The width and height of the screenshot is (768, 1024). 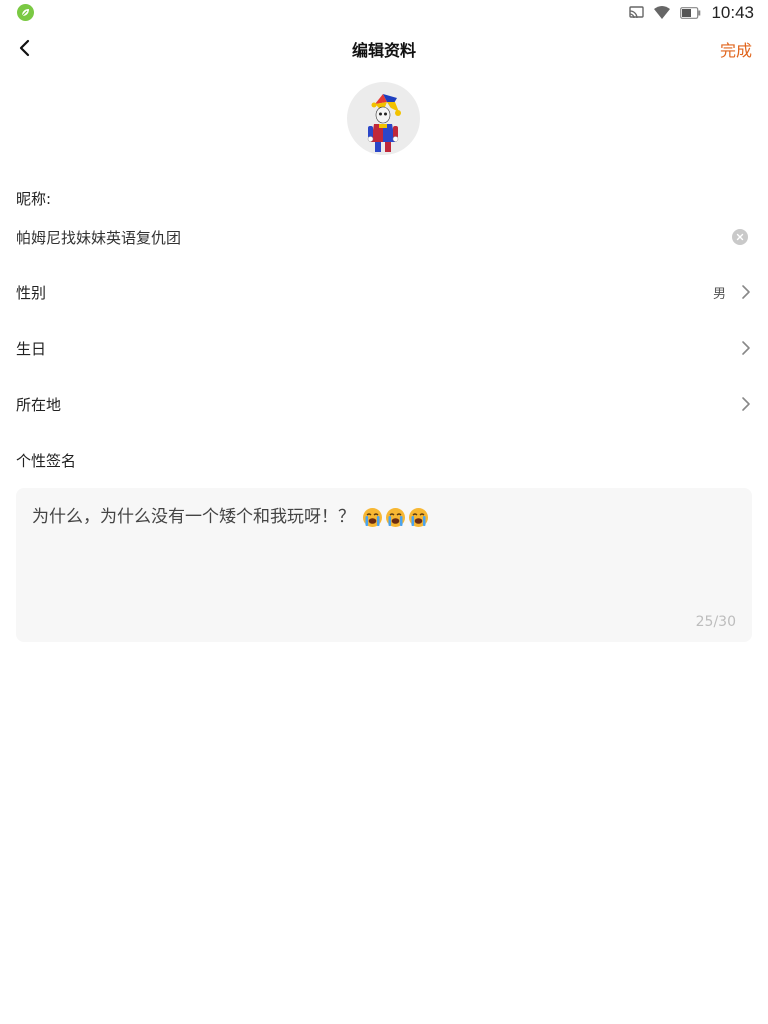 I want to click on nickname-input, so click(x=361, y=237).